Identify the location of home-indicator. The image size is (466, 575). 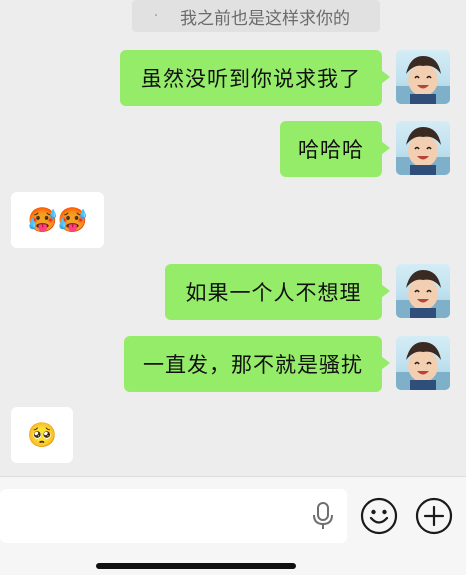
(196, 566).